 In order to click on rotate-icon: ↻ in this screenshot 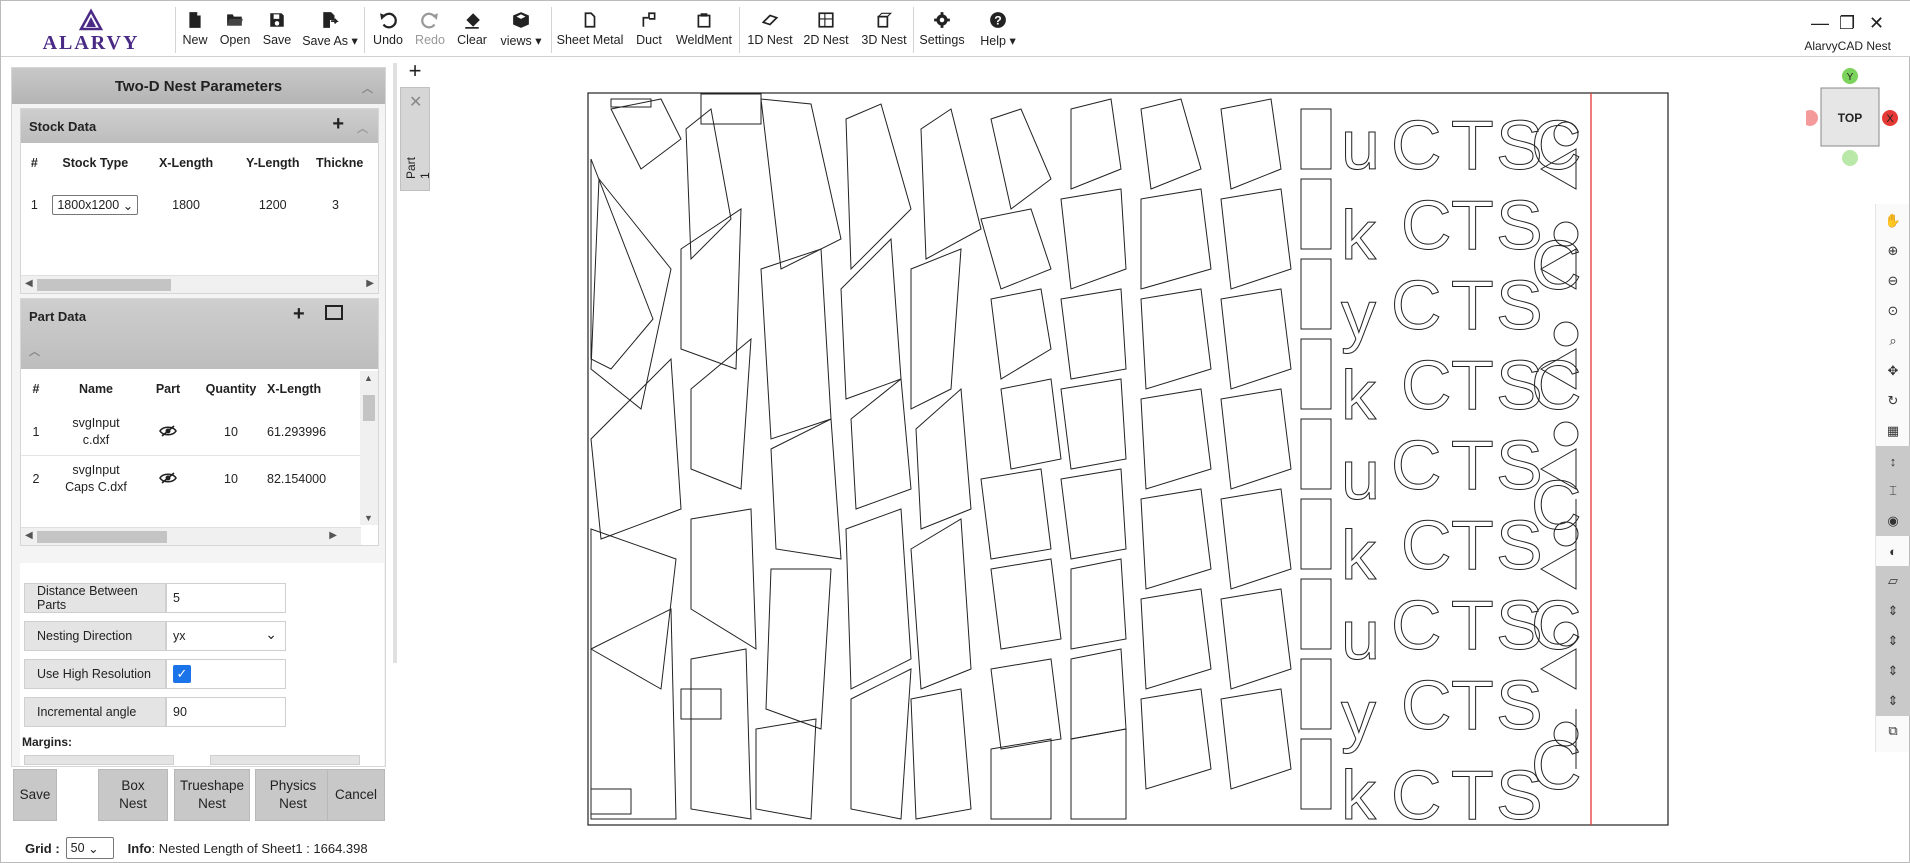, I will do `click(1893, 401)`.